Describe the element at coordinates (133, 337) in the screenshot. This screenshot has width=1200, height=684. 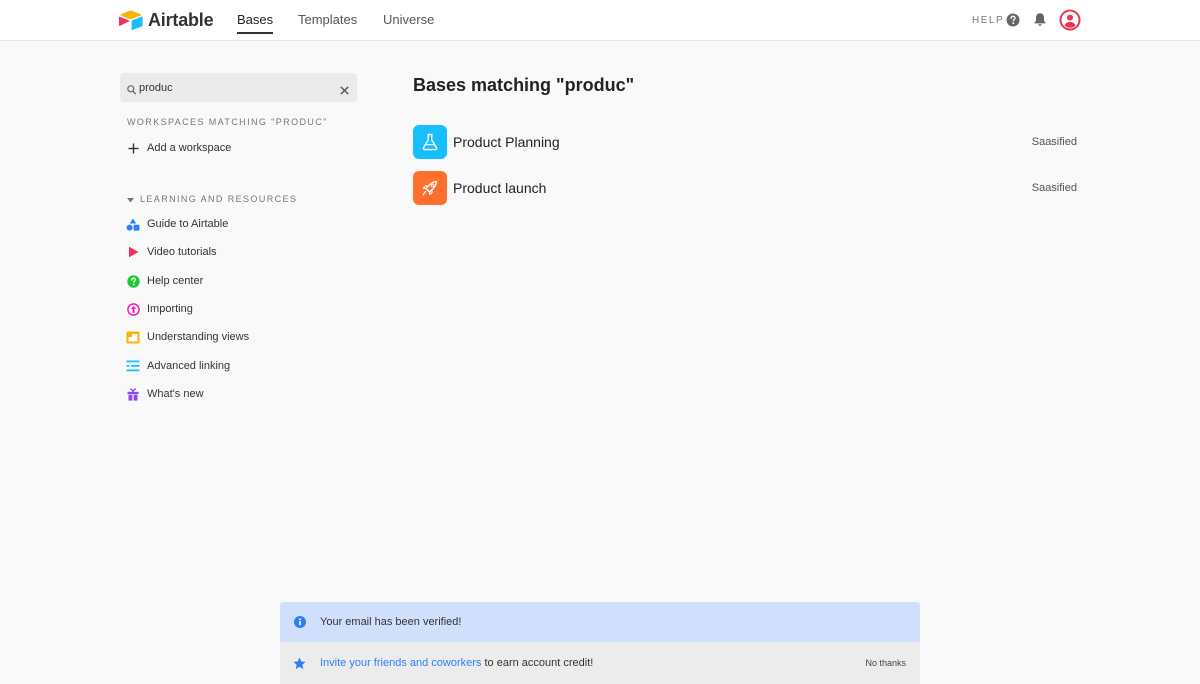
I see `views-icon` at that location.